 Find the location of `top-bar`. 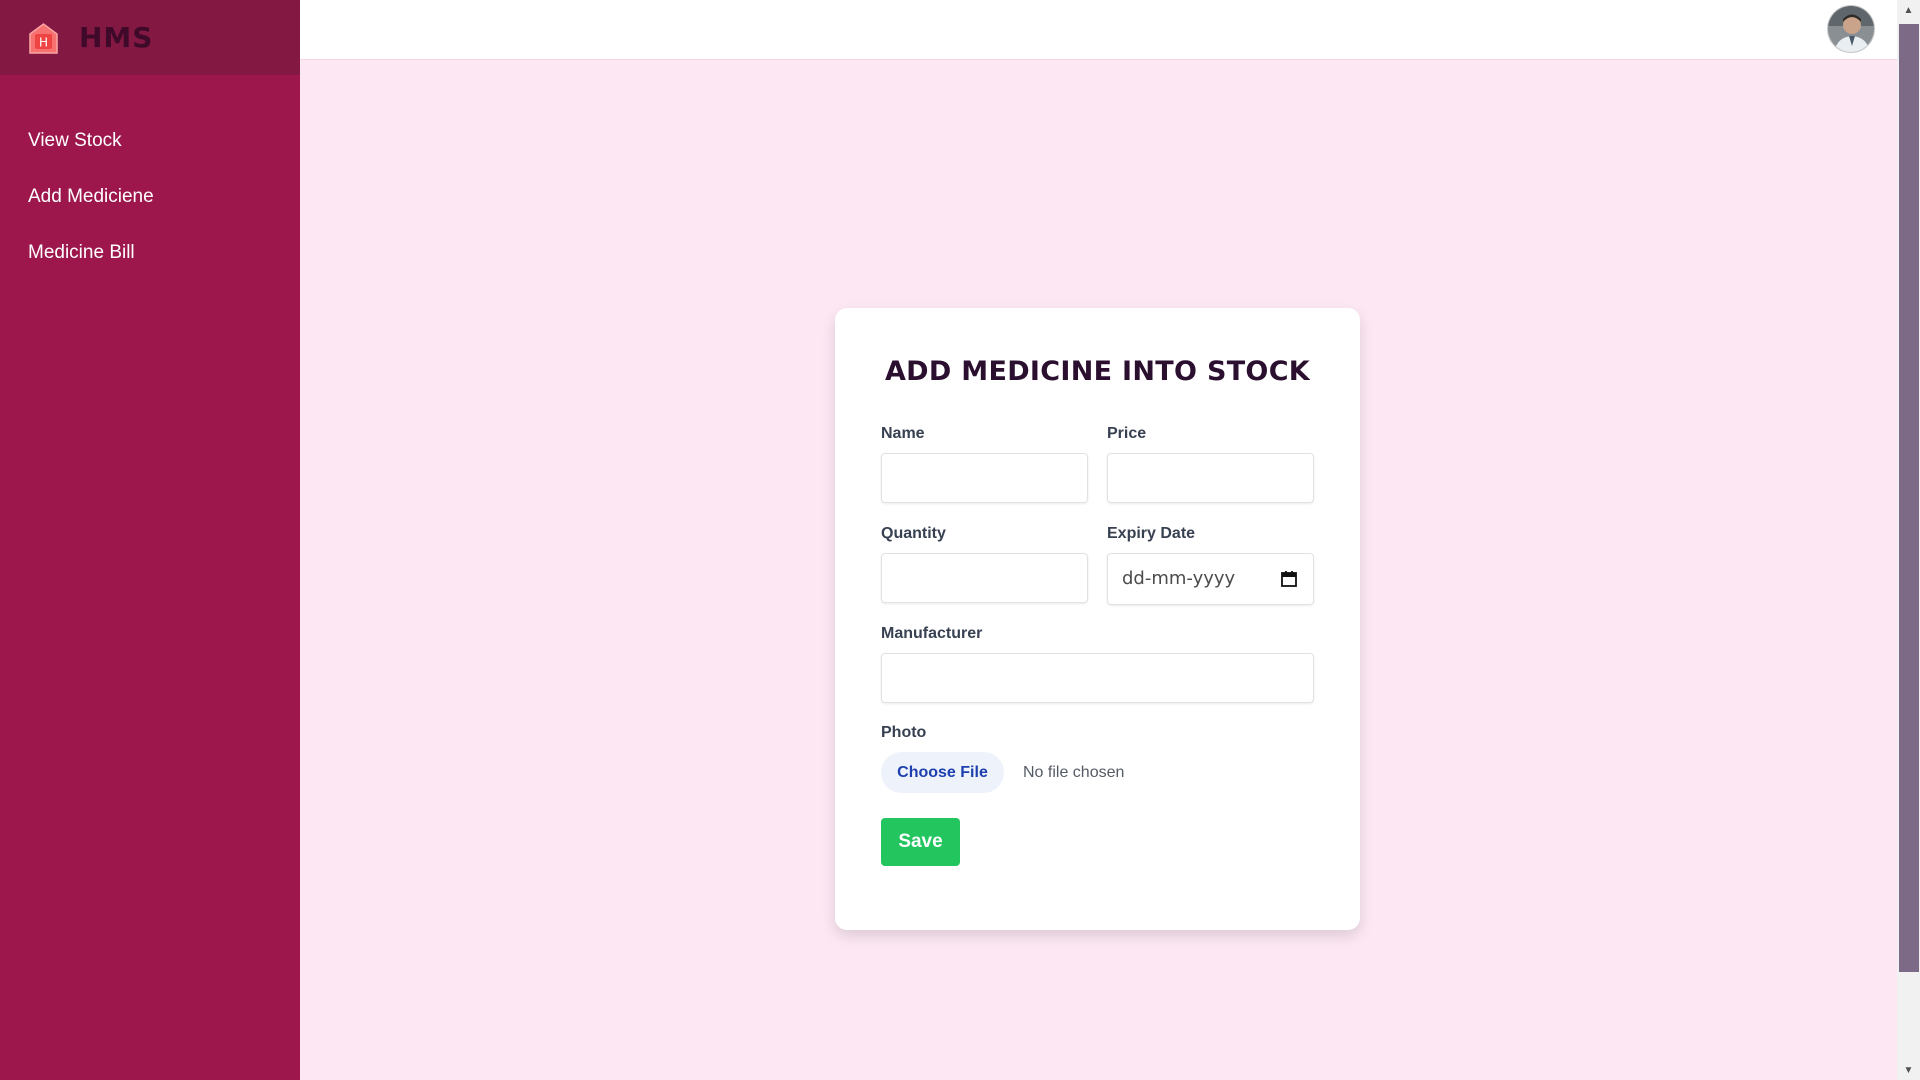

top-bar is located at coordinates (1098, 30).